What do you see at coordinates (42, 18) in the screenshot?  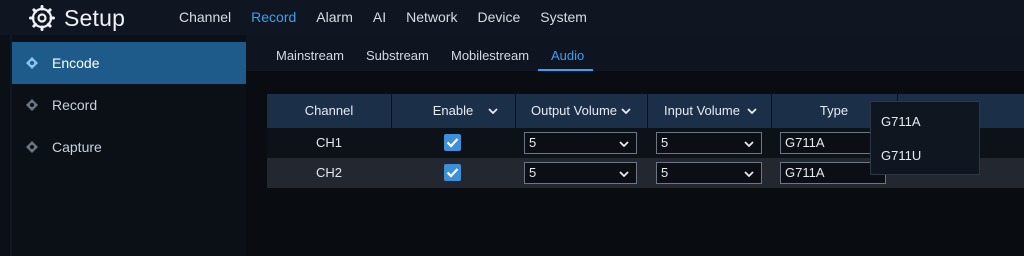 I see `gear-icon` at bounding box center [42, 18].